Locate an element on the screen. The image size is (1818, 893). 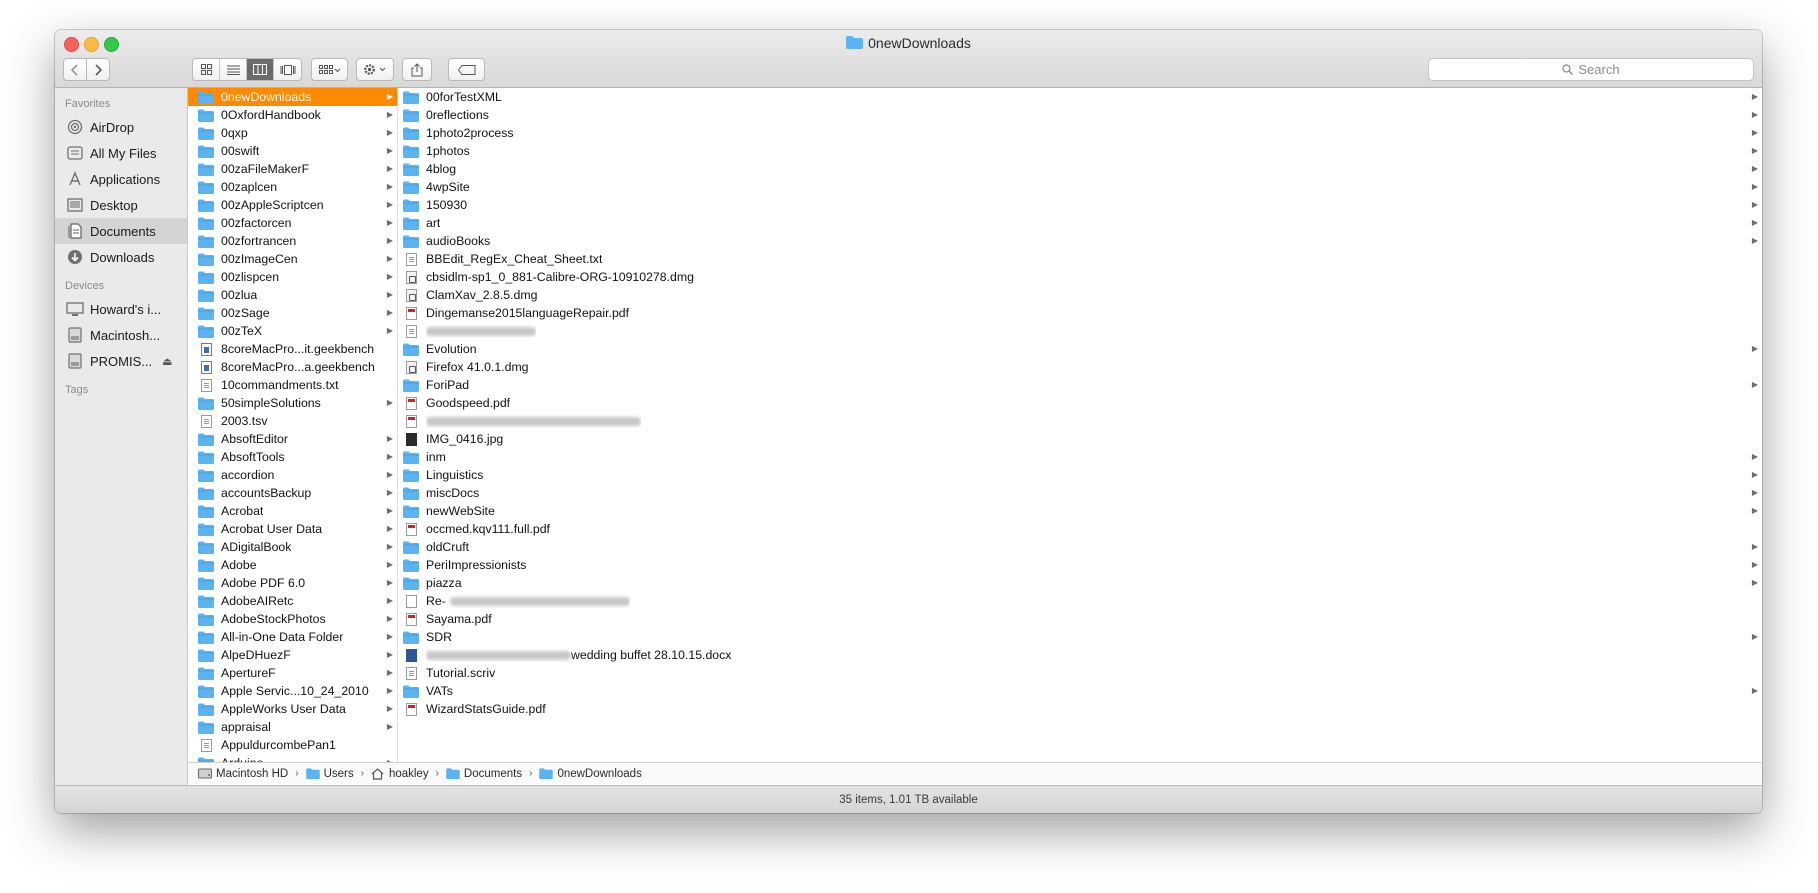
folder-row: 1photo2process ▶ is located at coordinates (1080, 133).